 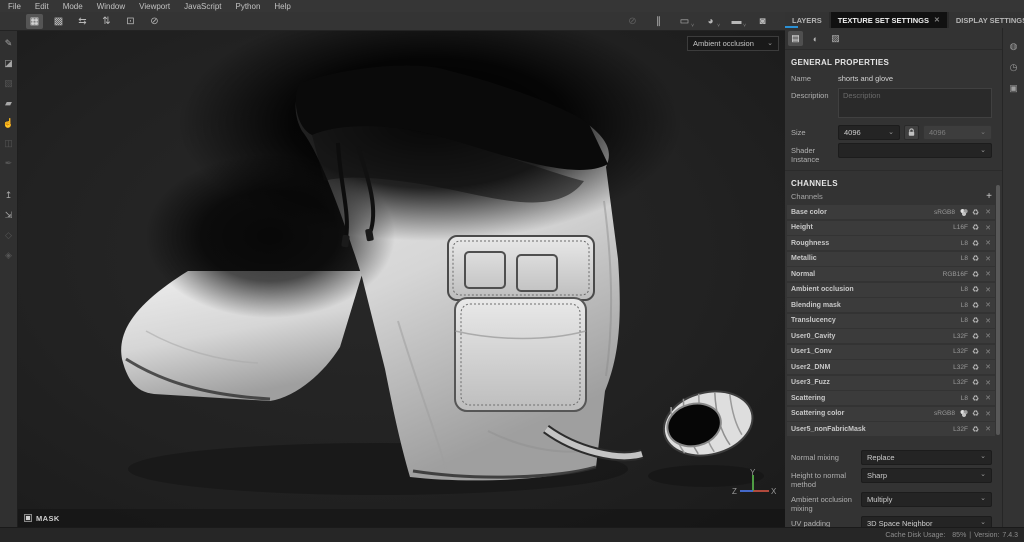 I want to click on focus-frame-icon: ⊡, so click(x=130, y=21).